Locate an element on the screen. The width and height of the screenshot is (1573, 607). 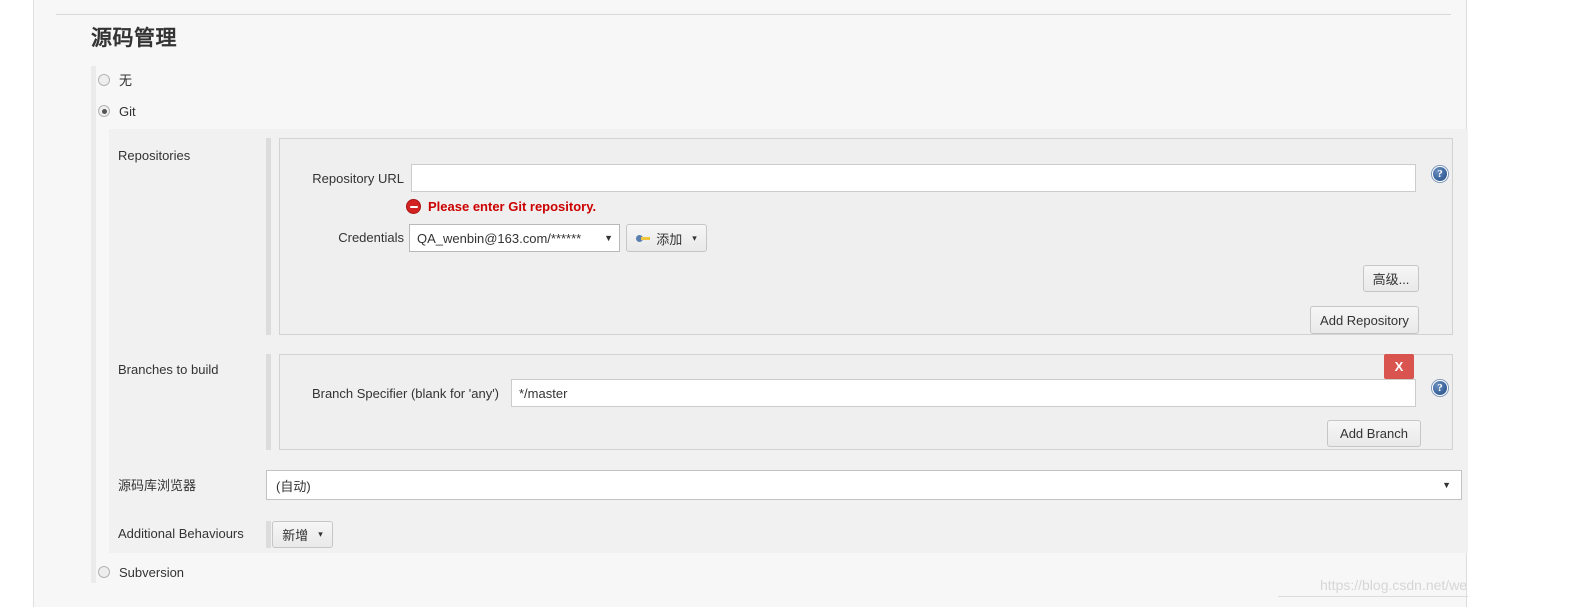
credentials-selected-value: QA_wenbin@163.com/****** is located at coordinates (499, 238).